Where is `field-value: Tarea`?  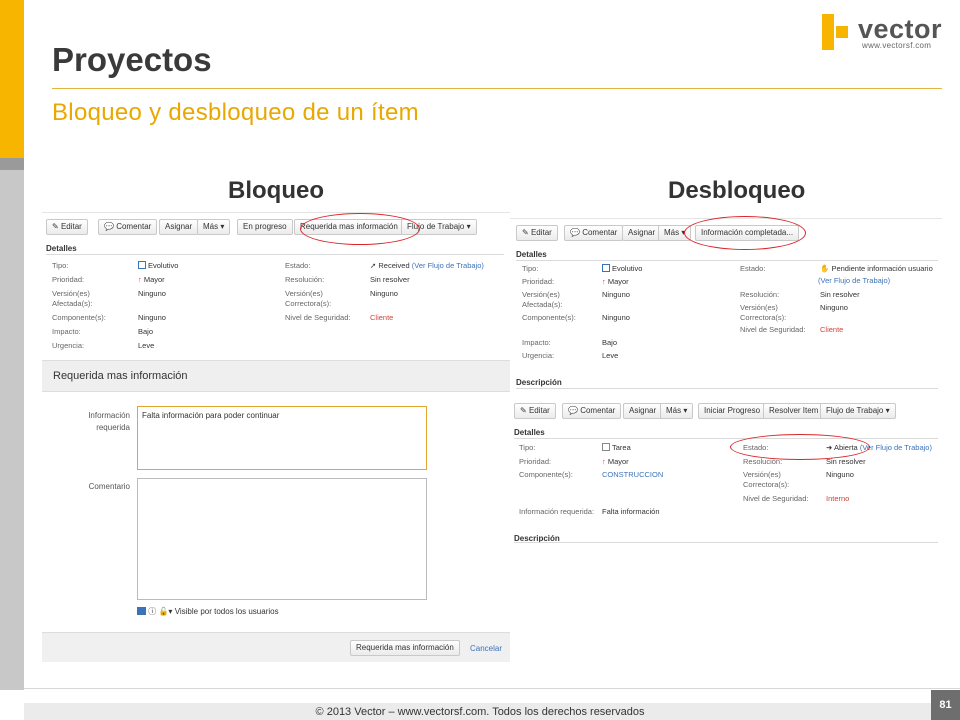 field-value: Tarea is located at coordinates (616, 448).